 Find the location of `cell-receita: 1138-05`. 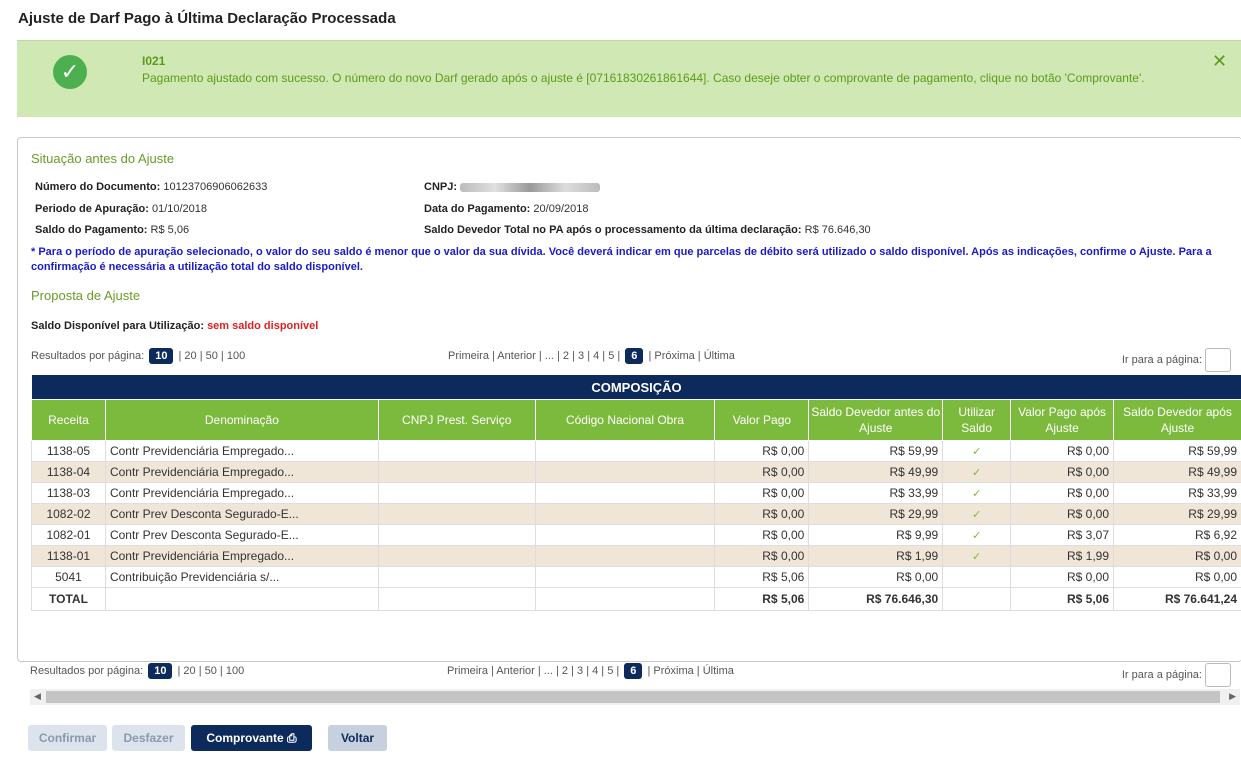

cell-receita: 1138-05 is located at coordinates (68, 451).